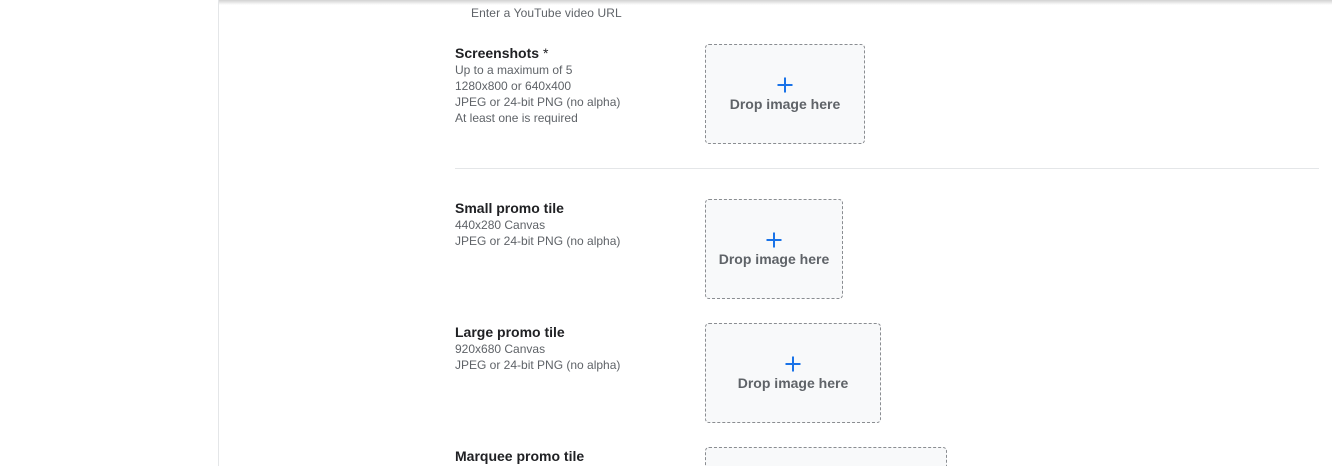 Image resolution: width=1332 pixels, height=466 pixels. What do you see at coordinates (514, 70) in the screenshot?
I see `screenshots-desc-max: Up to a maximum of 5` at bounding box center [514, 70].